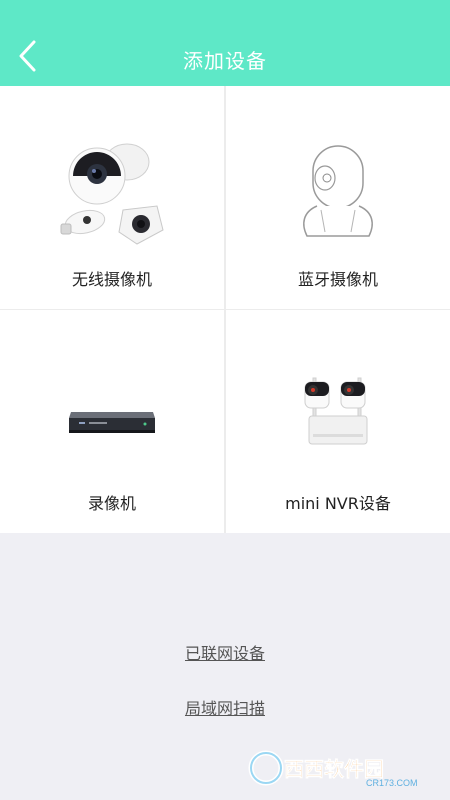 This screenshot has height=800, width=450. Describe the element at coordinates (338, 191) in the screenshot. I see `bluetooth-camera-icon` at that location.